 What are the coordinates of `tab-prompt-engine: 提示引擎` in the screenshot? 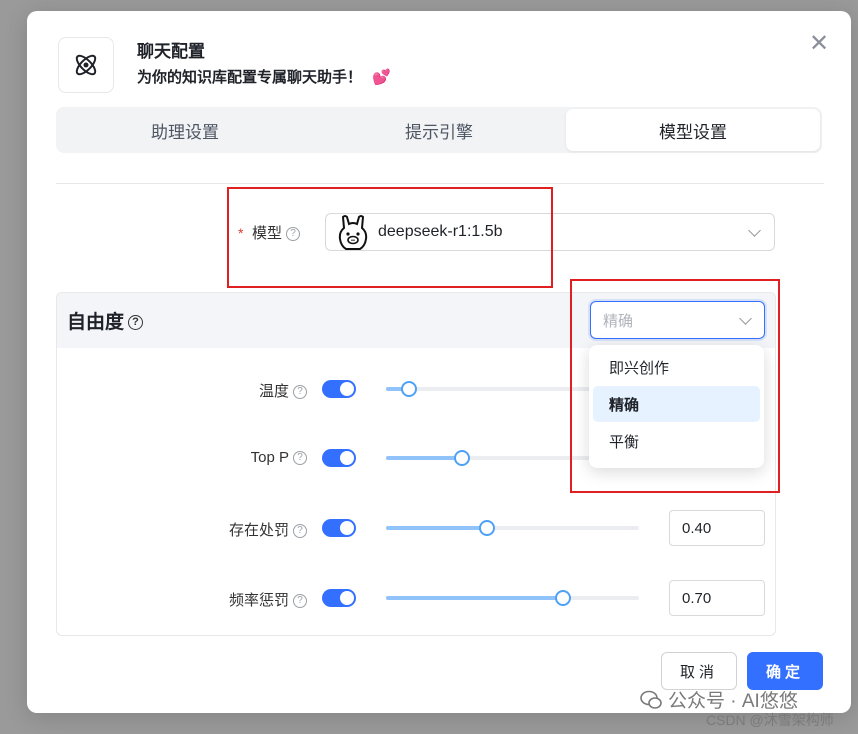 It's located at (439, 130).